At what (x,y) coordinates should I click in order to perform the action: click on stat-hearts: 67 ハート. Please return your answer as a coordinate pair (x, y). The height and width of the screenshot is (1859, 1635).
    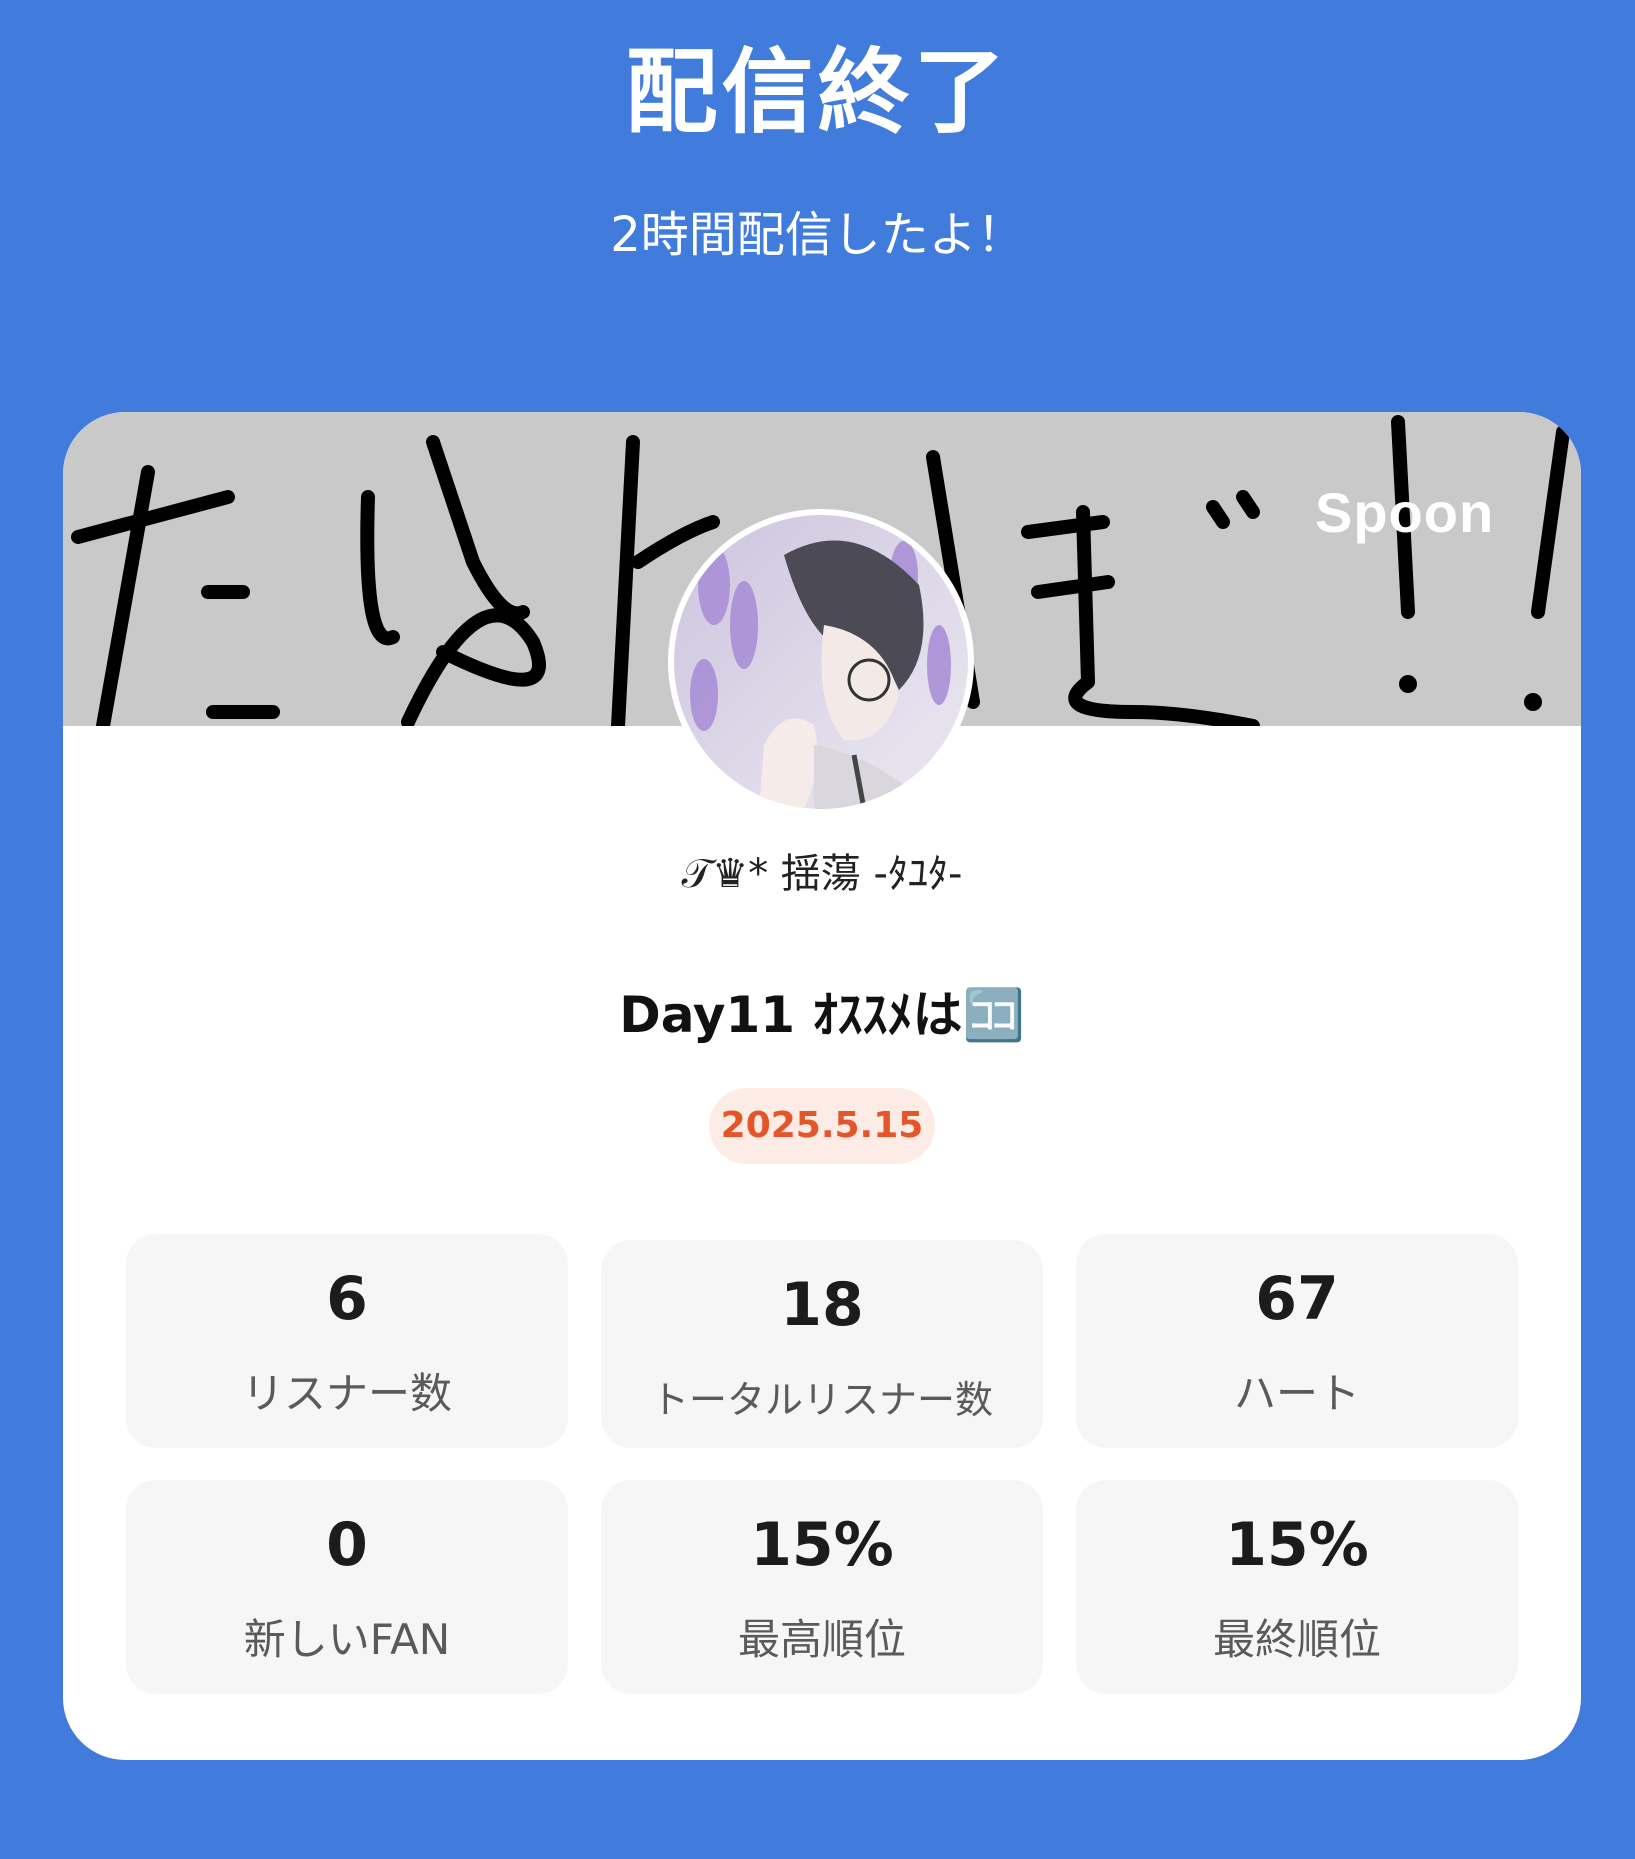
    Looking at the image, I should click on (1297, 1341).